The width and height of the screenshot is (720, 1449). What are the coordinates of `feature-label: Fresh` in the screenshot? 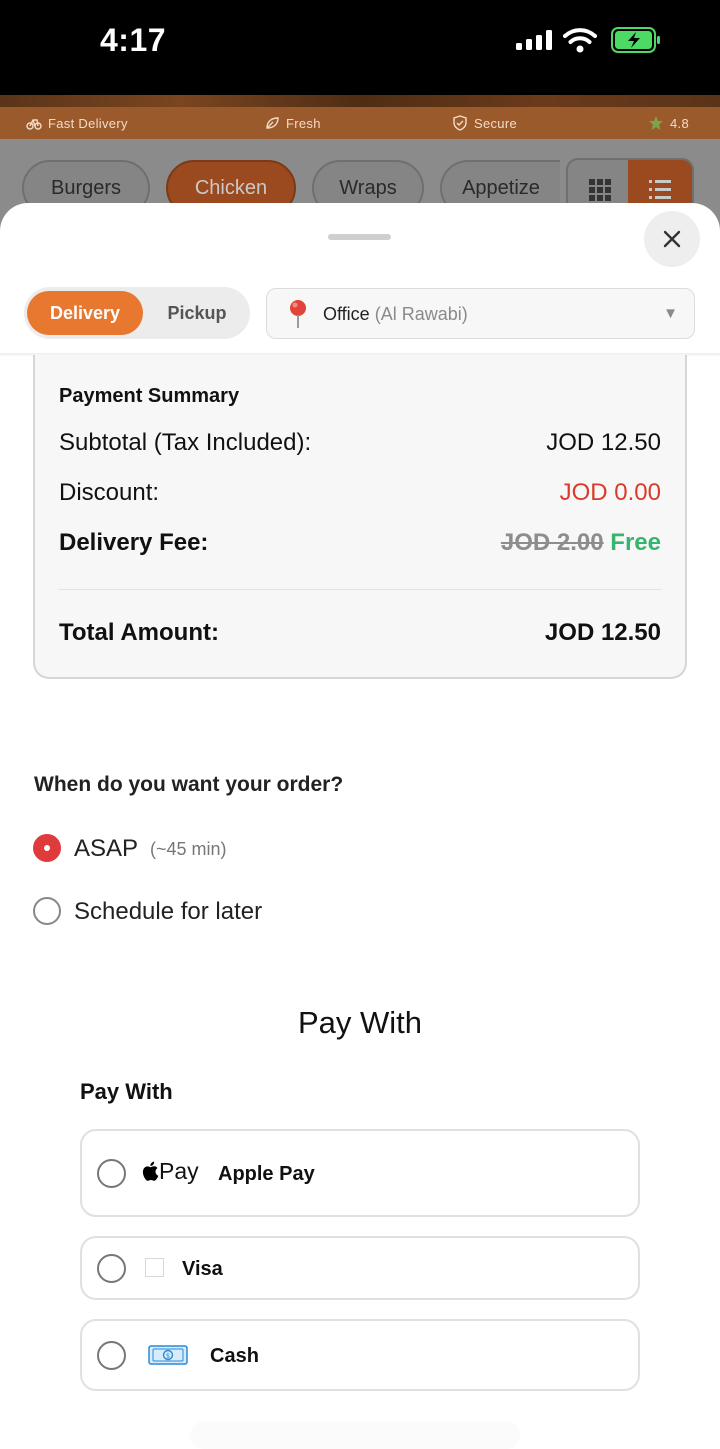 It's located at (303, 123).